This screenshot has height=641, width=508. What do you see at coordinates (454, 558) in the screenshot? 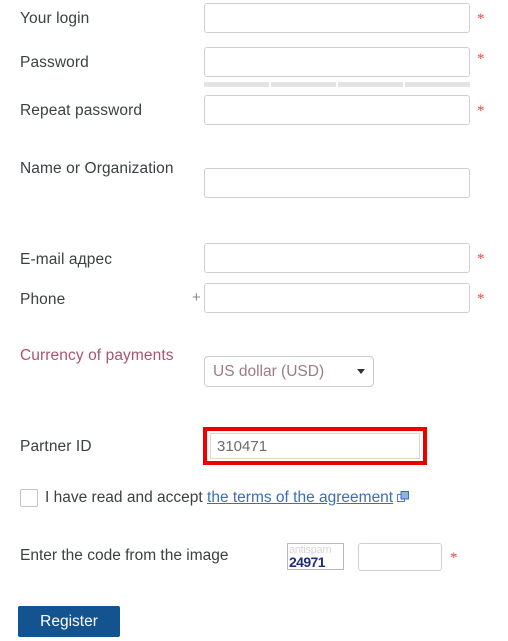
I see `required-marker-captcha: *` at bounding box center [454, 558].